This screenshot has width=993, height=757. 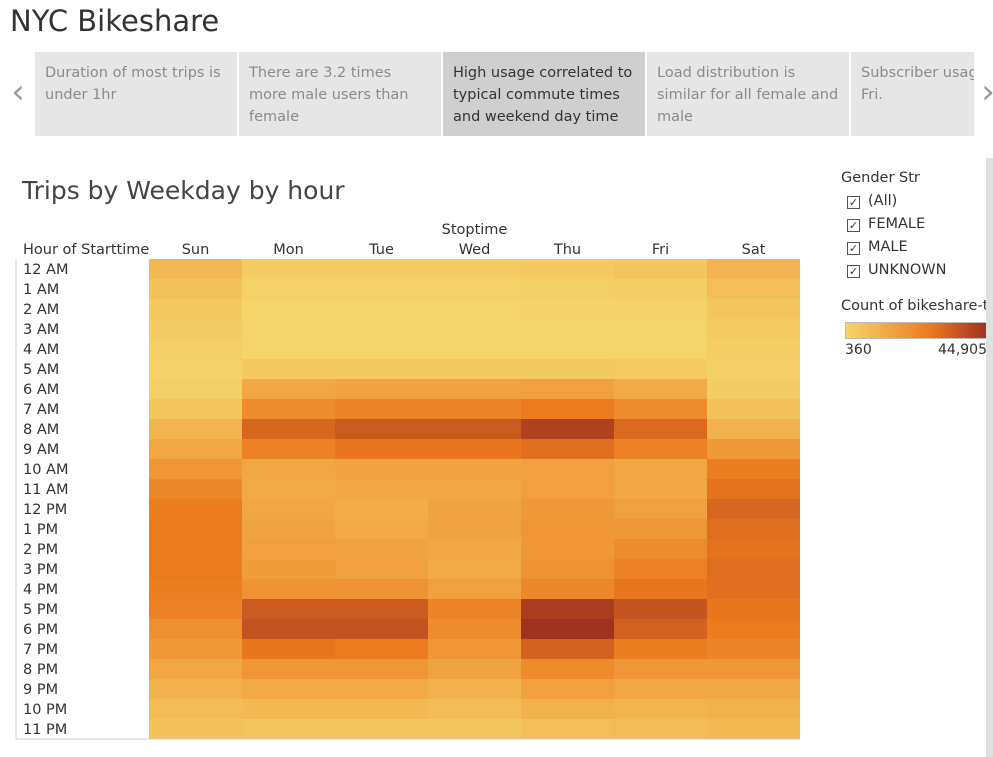 I want to click on column-label: Fri, so click(x=660, y=250).